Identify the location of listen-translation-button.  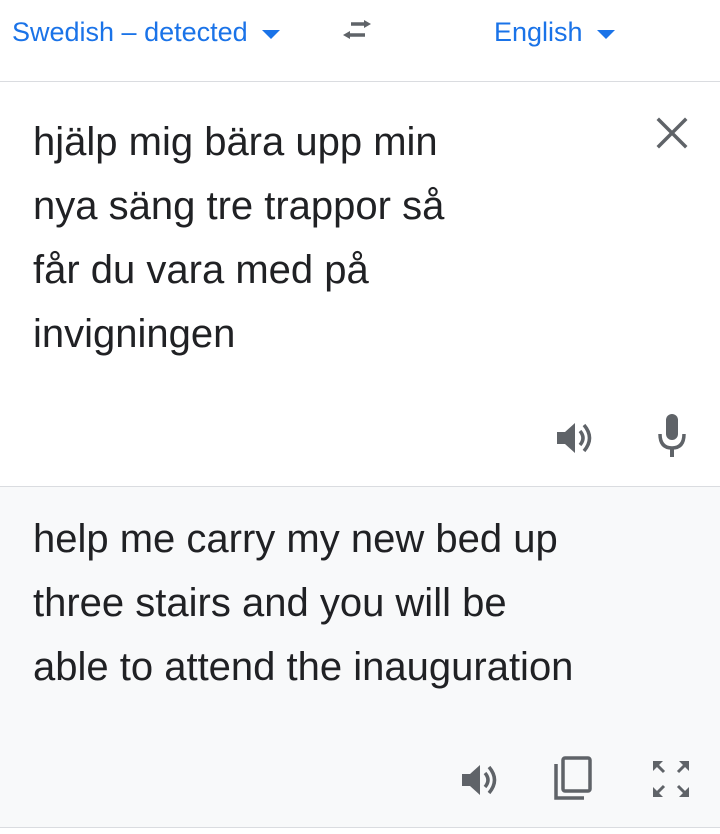
(480, 780).